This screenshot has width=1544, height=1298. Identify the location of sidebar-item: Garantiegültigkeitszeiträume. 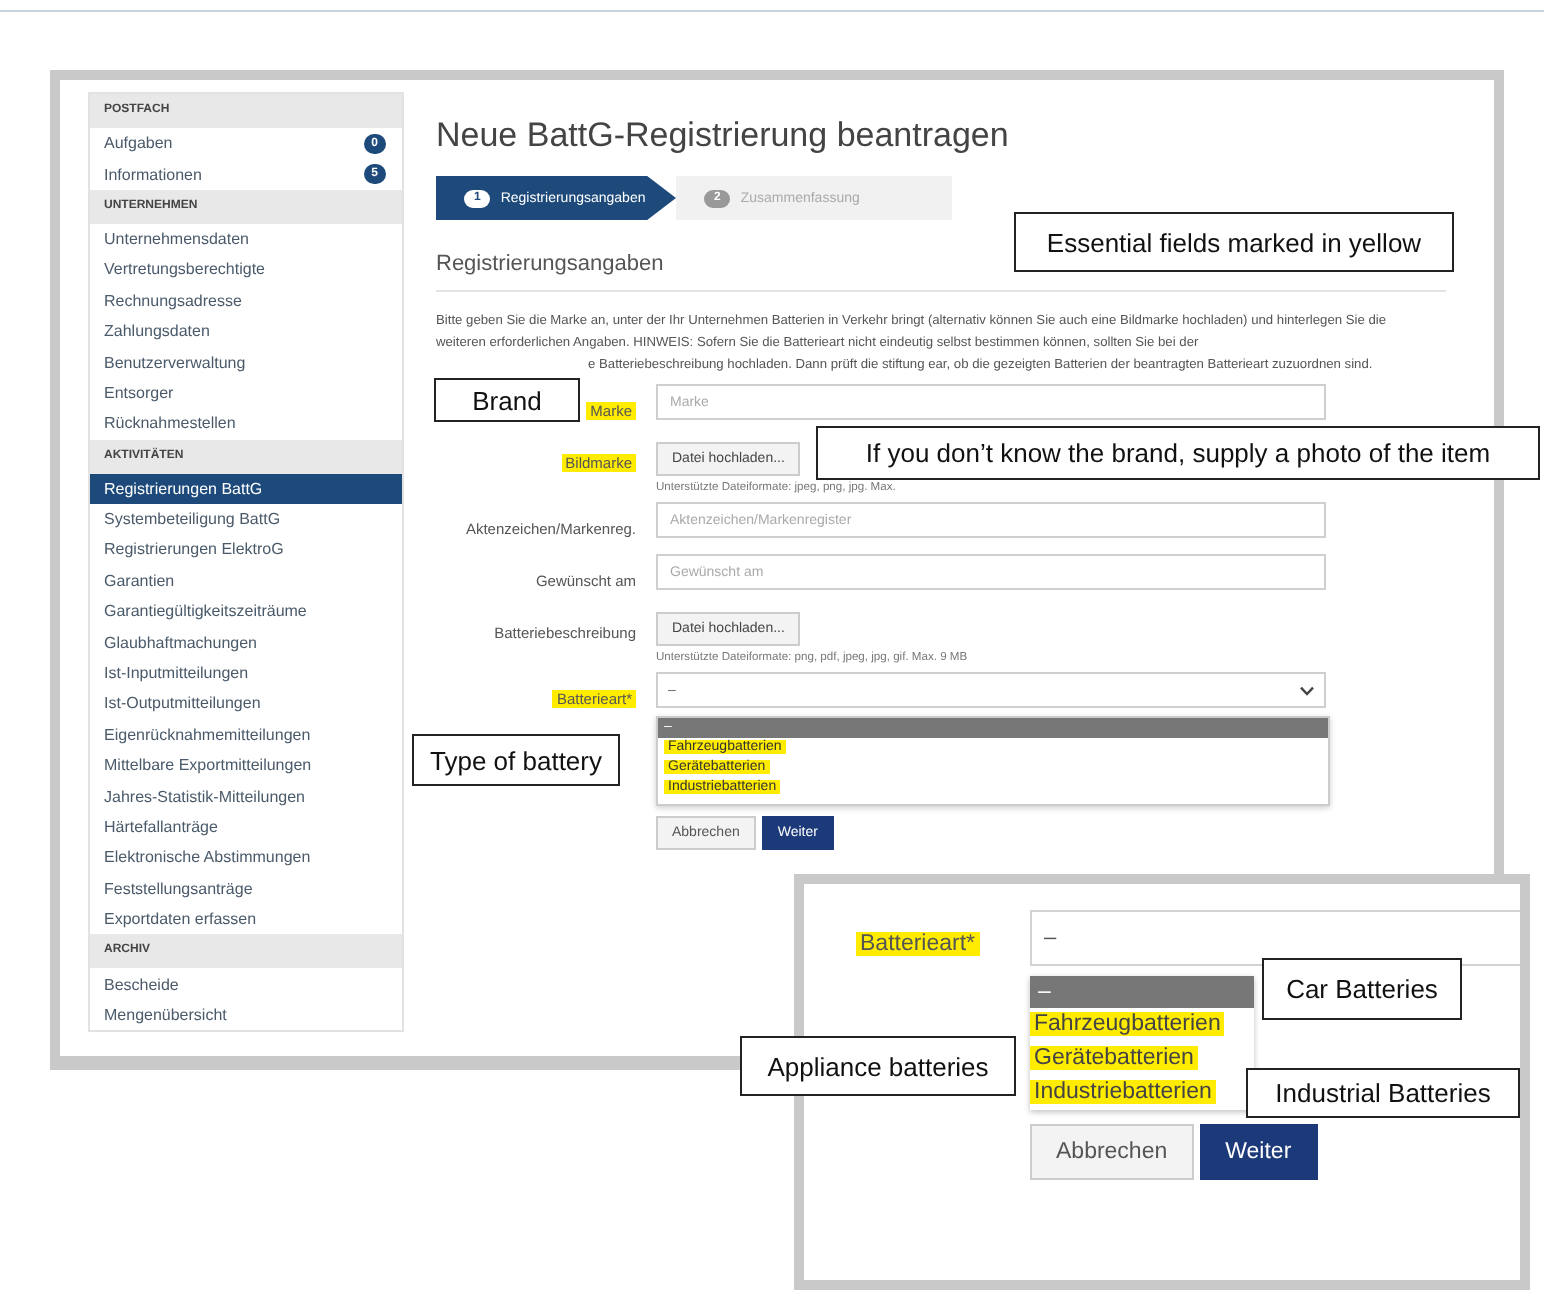
(246, 611).